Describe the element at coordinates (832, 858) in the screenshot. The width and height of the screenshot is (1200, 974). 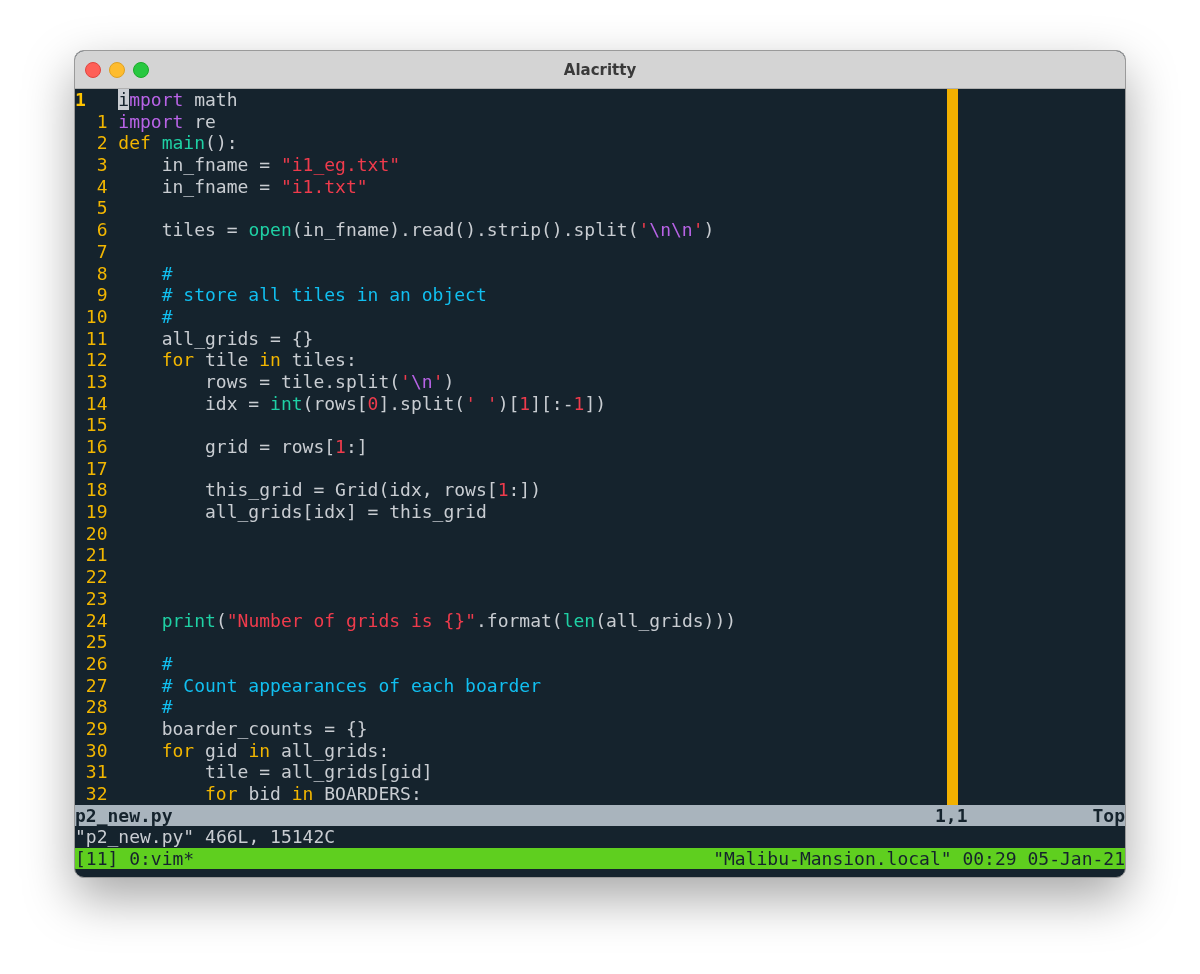
I see `host-name: "Malibu-Mansion.local"` at that location.